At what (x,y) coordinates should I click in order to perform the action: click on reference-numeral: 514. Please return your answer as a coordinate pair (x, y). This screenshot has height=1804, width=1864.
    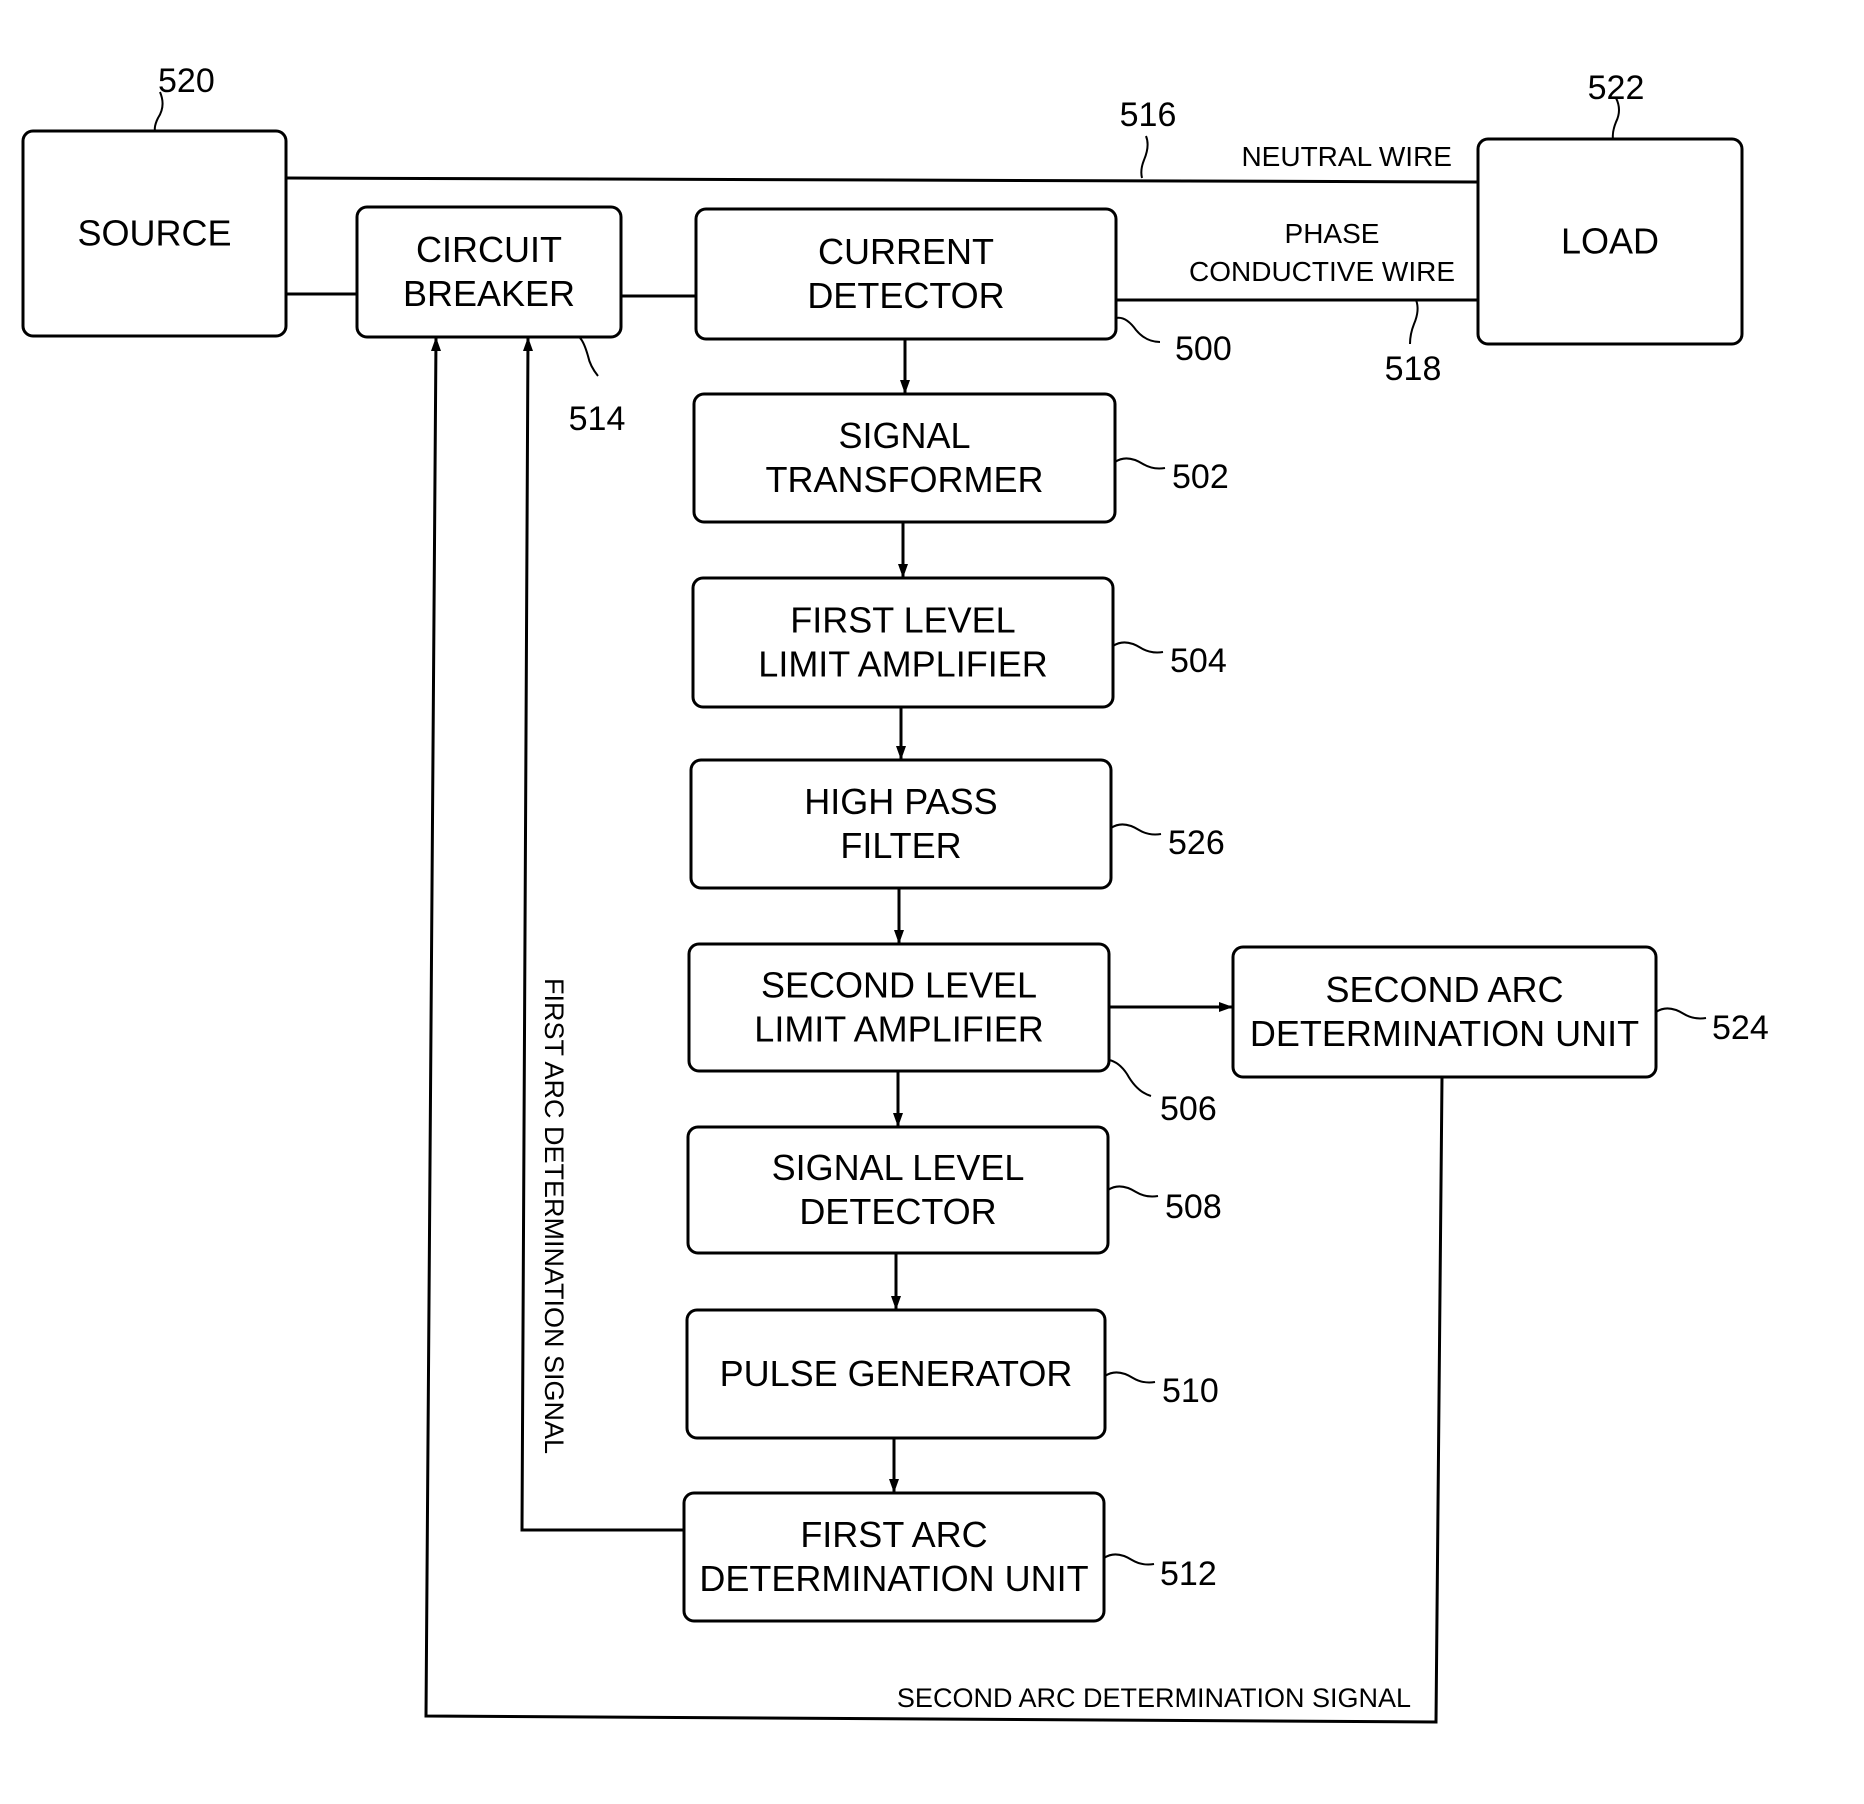
    Looking at the image, I should click on (597, 419).